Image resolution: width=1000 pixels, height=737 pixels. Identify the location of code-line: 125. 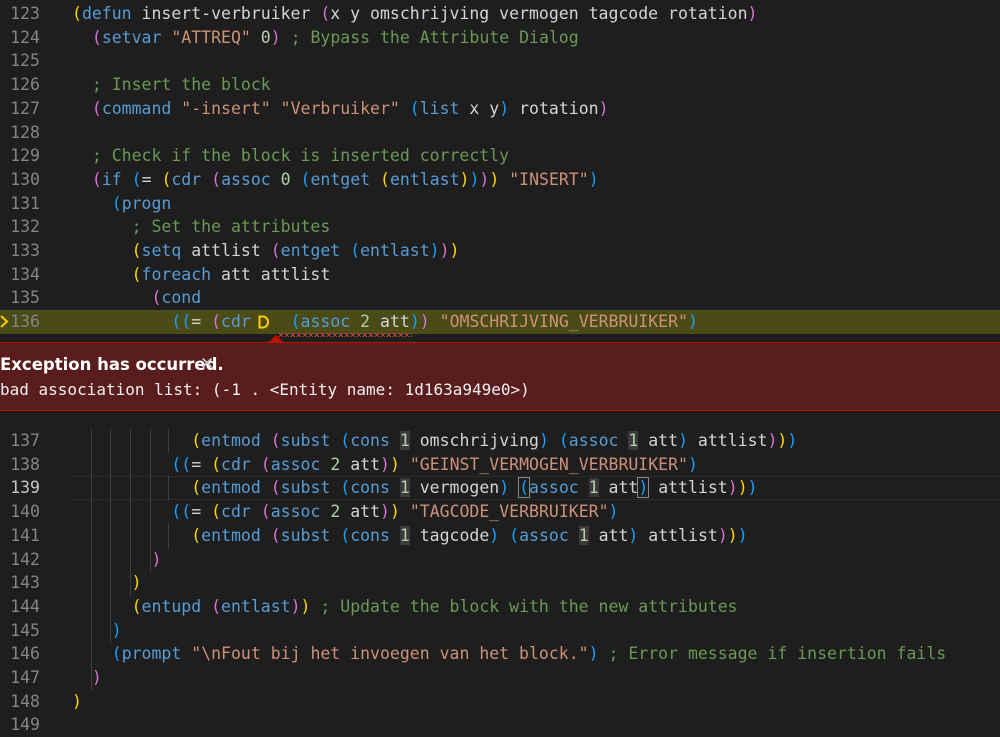
(500, 61).